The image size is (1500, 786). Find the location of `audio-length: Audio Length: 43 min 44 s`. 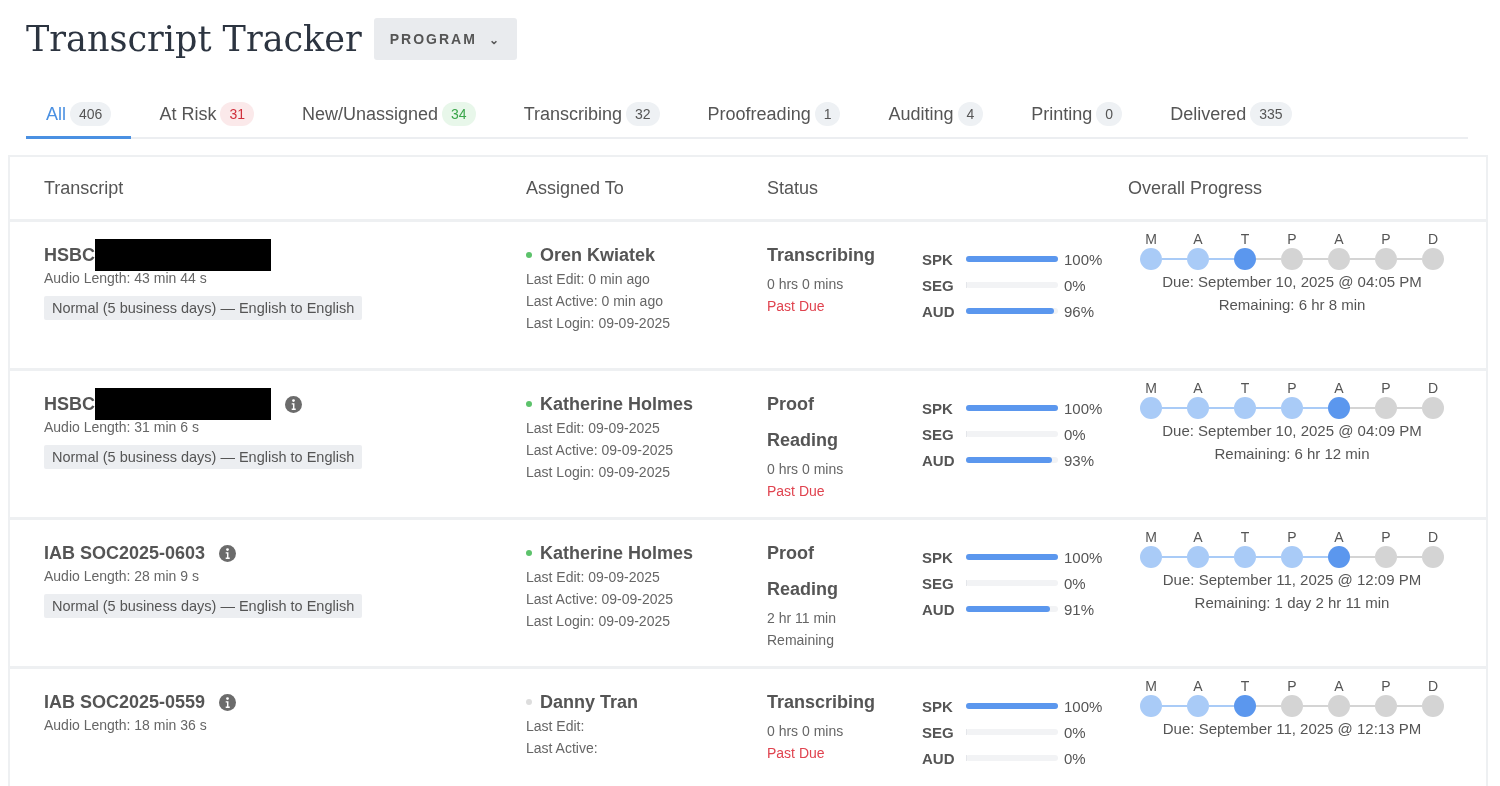

audio-length: Audio Length: 43 min 44 s is located at coordinates (126, 278).